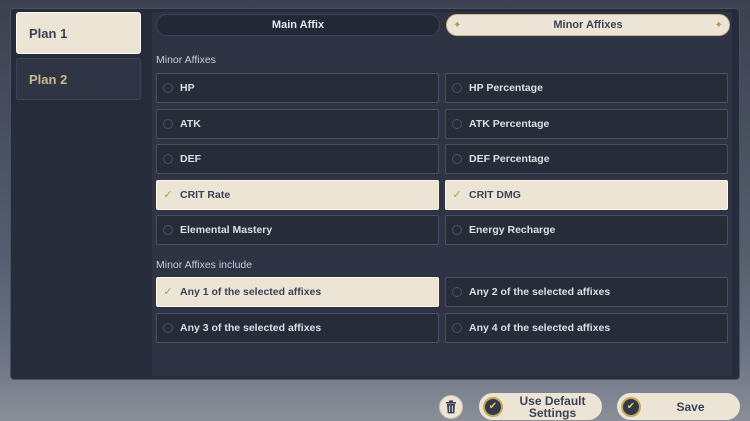 The width and height of the screenshot is (750, 421). I want to click on trash-icon, so click(451, 407).